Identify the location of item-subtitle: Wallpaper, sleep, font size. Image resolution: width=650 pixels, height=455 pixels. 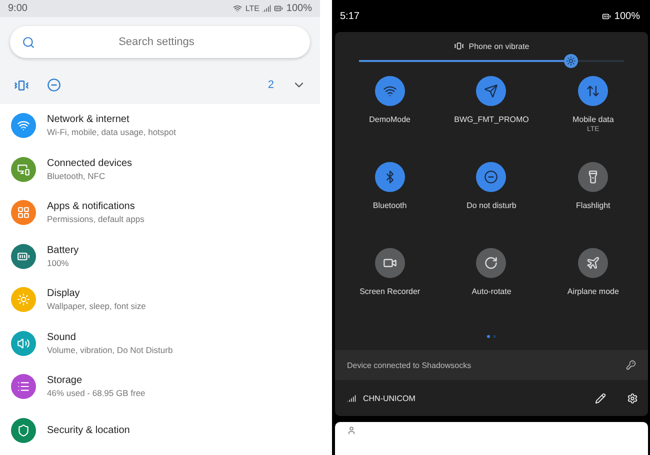
(96, 306).